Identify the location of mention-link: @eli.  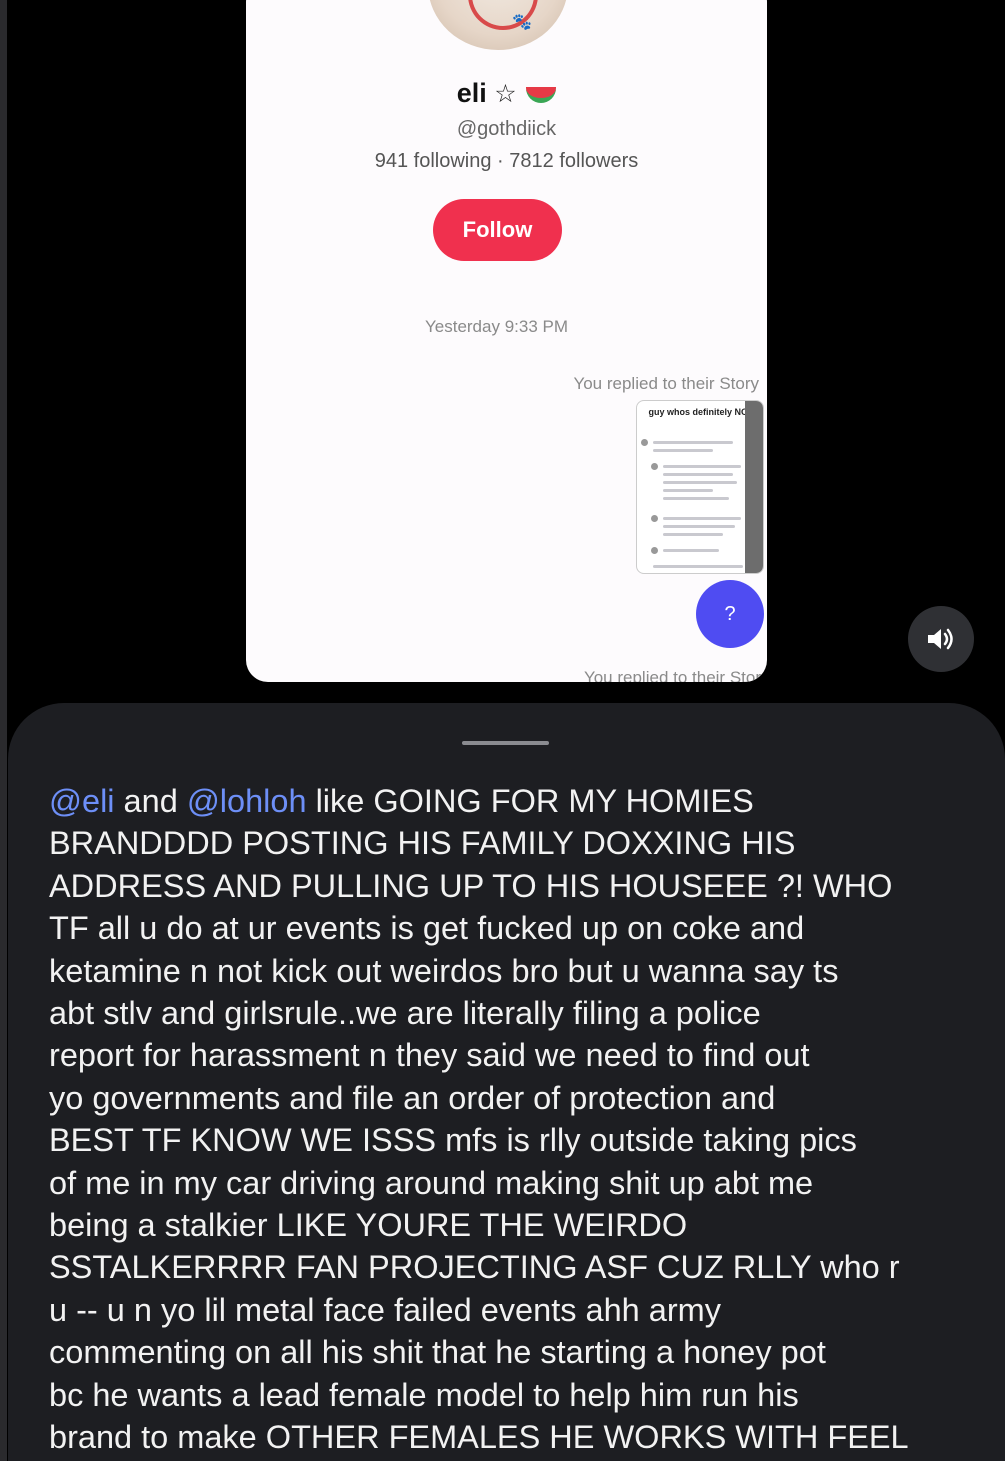
(82, 801).